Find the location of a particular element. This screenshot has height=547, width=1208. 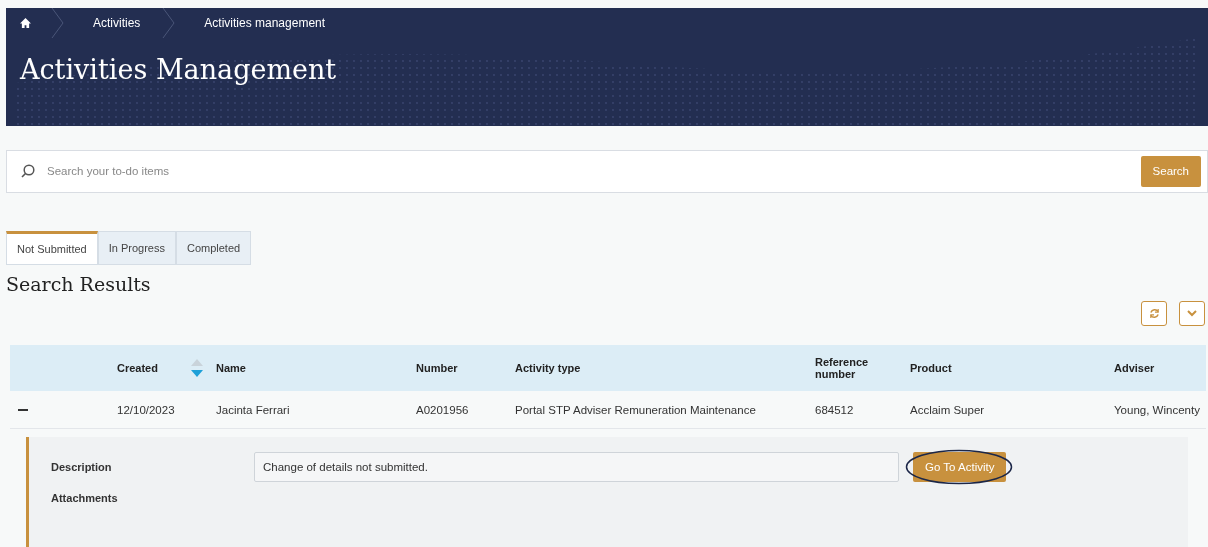

table-cell-text: Acclaim Super is located at coordinates (948, 409).